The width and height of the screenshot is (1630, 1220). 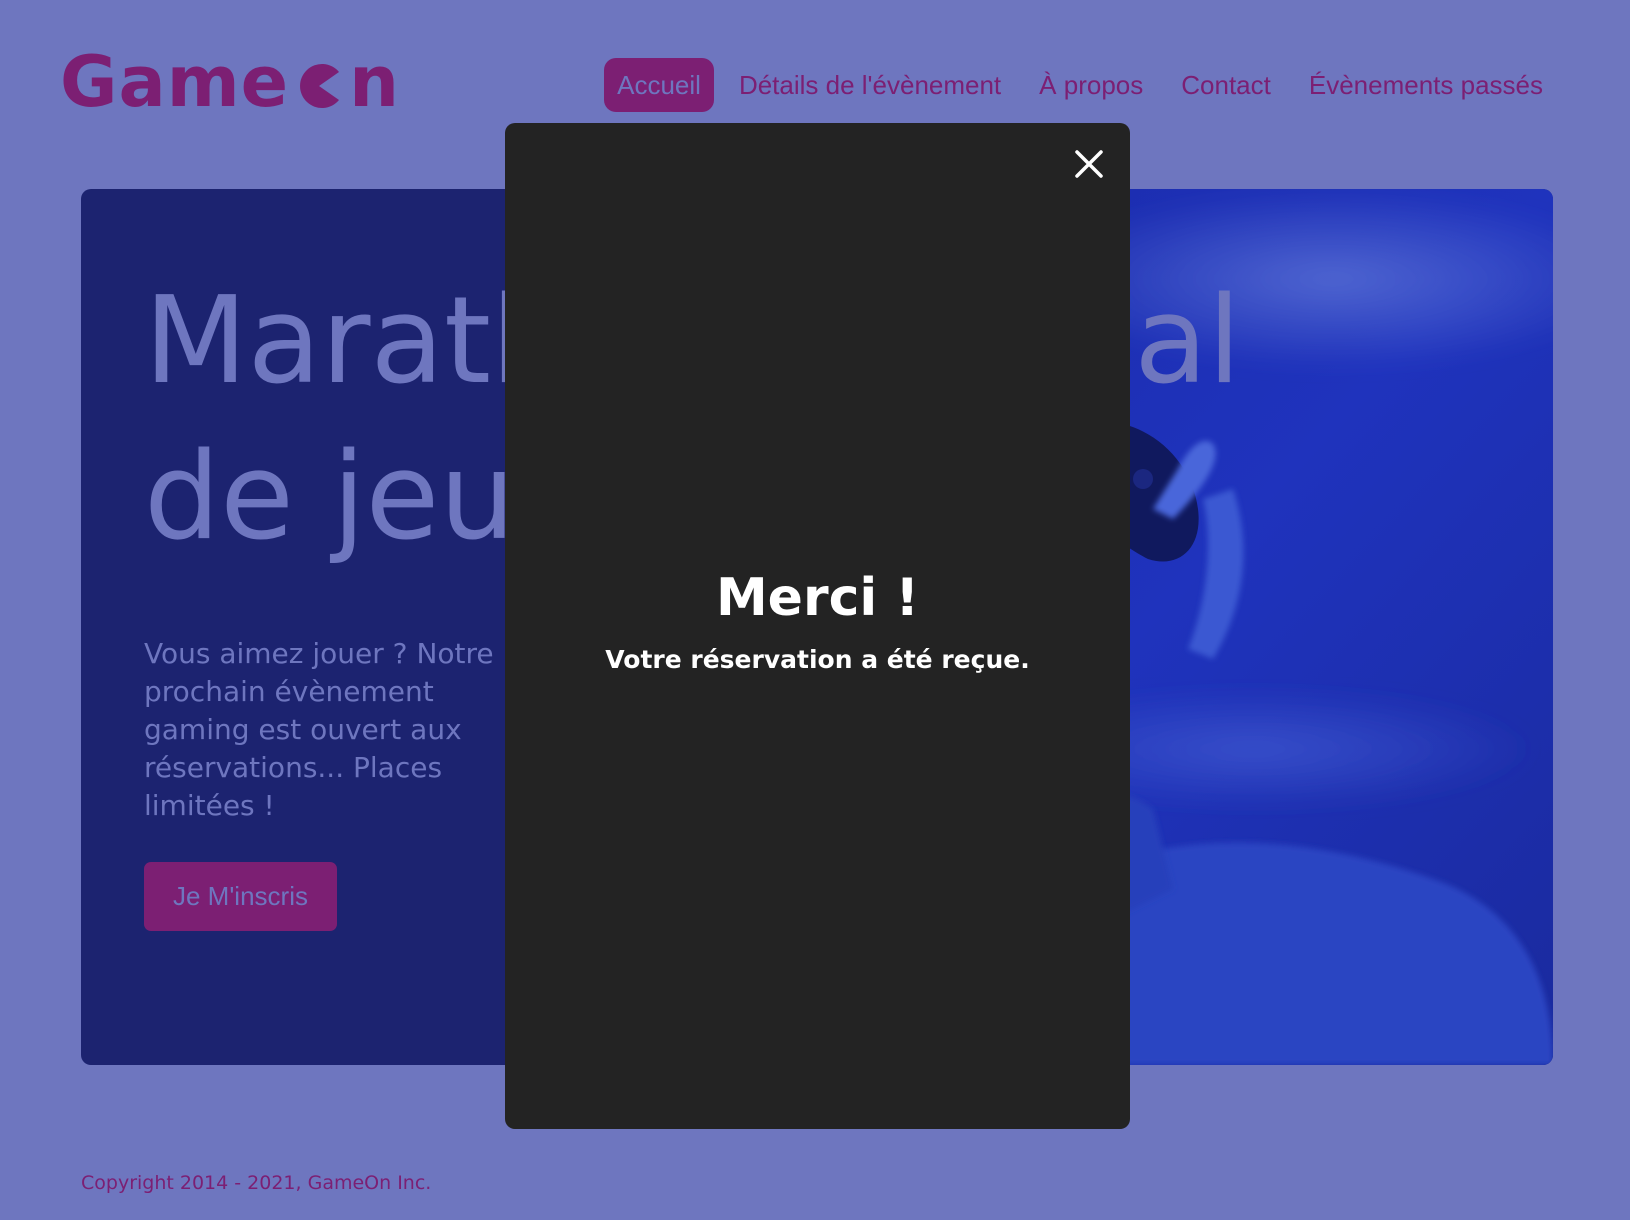 What do you see at coordinates (240, 896) in the screenshot?
I see `register-button: Je M'inscris` at bounding box center [240, 896].